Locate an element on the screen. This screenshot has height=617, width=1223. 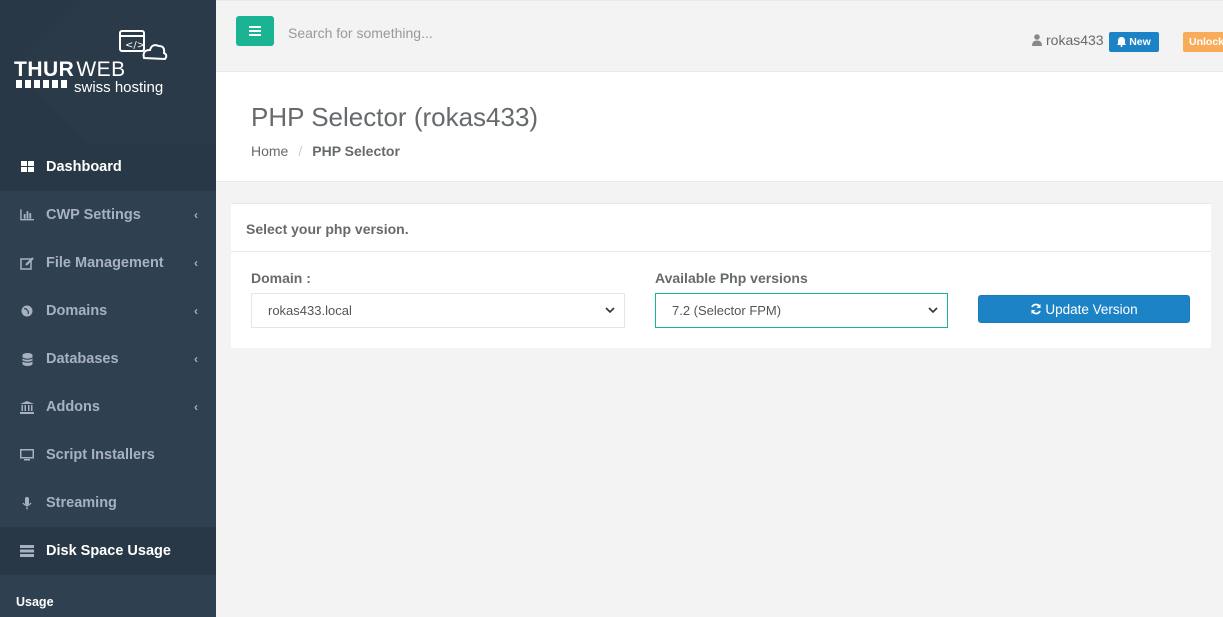
sidebar-item-databases: Databases ‹ is located at coordinates (108, 359).